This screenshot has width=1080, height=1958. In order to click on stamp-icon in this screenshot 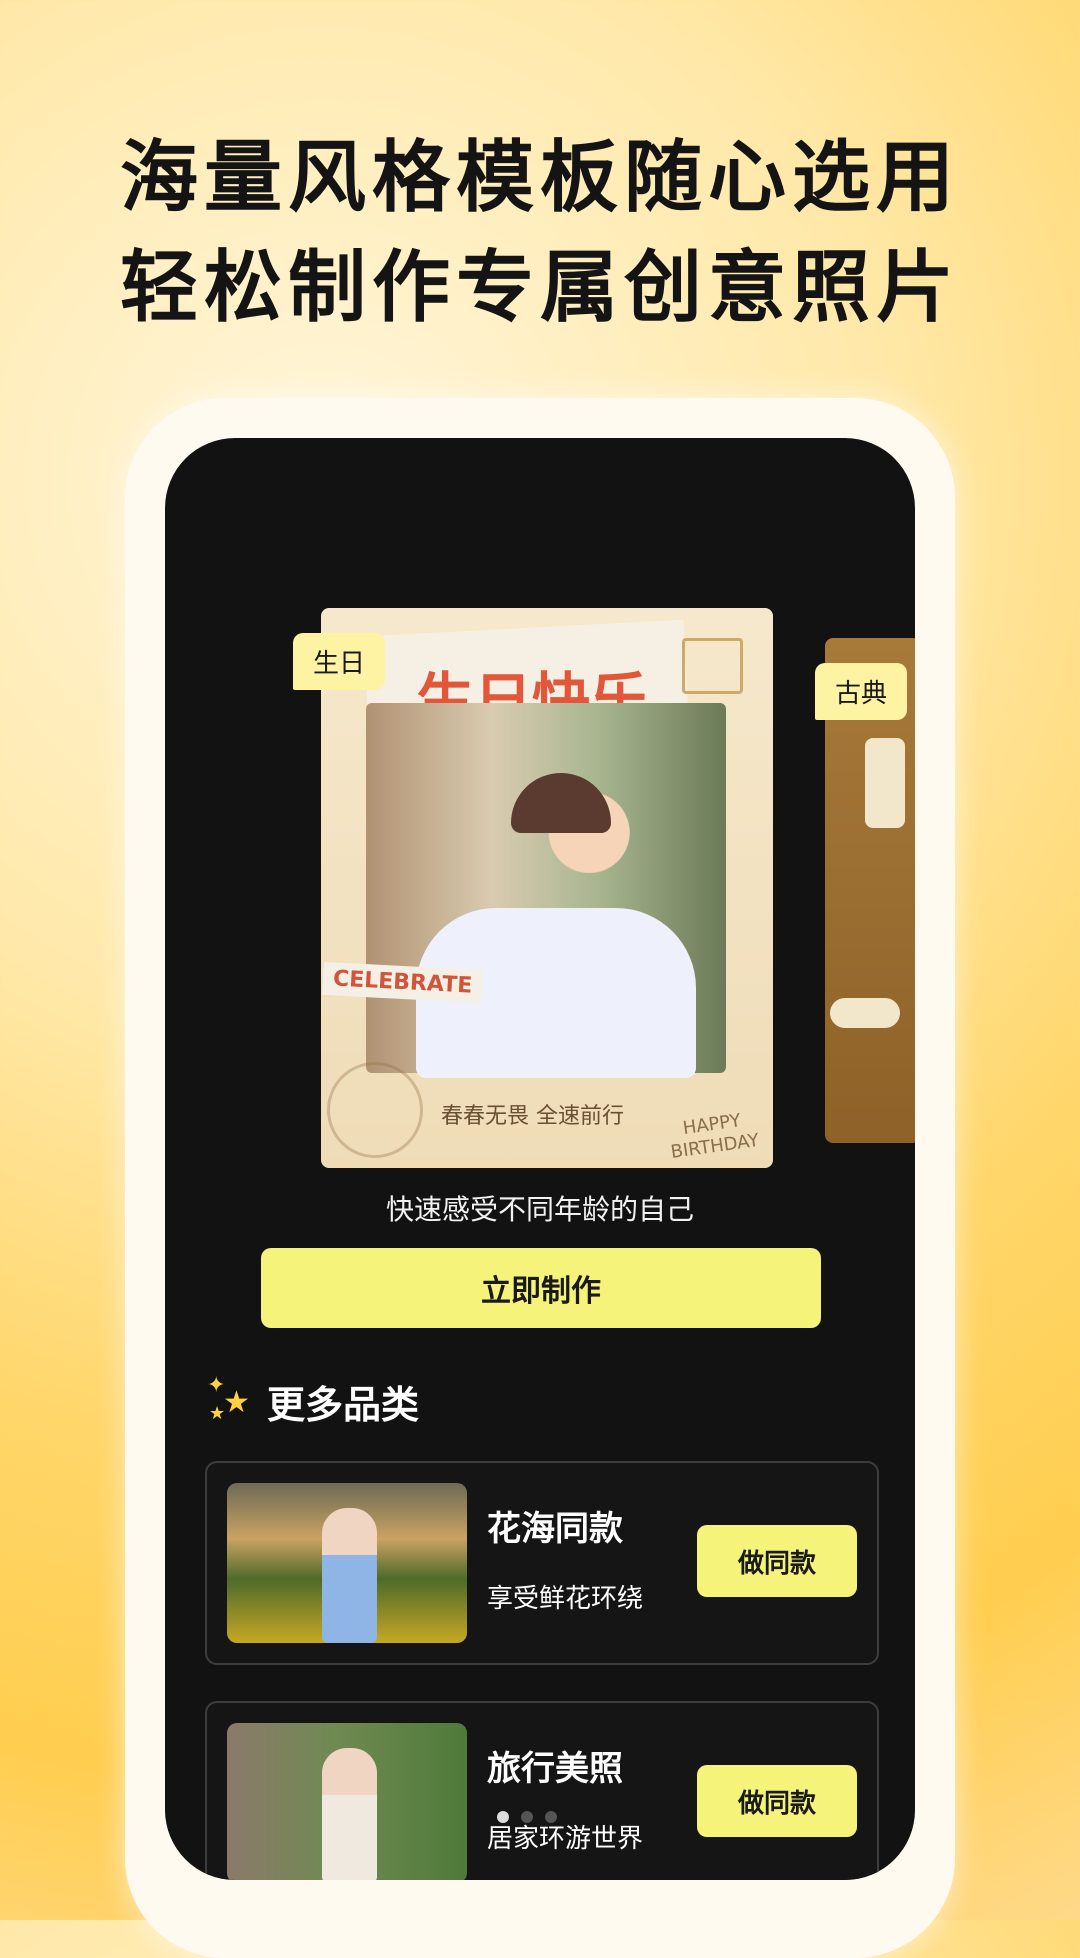, I will do `click(375, 1110)`.